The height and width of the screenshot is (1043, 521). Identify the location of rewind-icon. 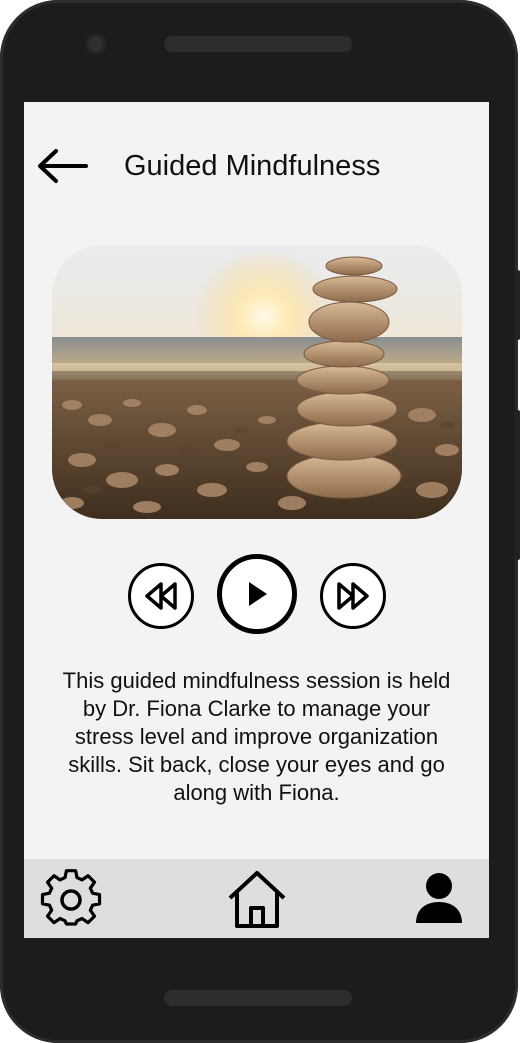
(161, 596).